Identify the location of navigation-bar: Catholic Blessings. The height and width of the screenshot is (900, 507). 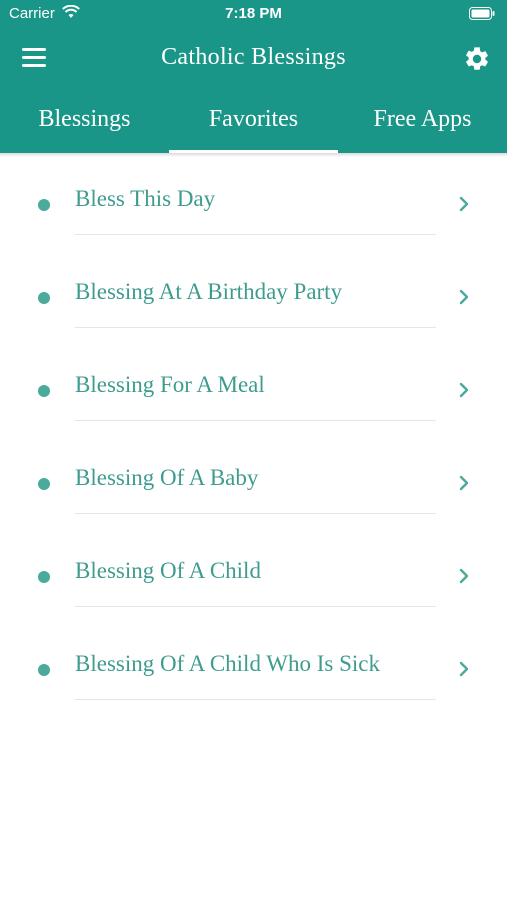
(253, 60).